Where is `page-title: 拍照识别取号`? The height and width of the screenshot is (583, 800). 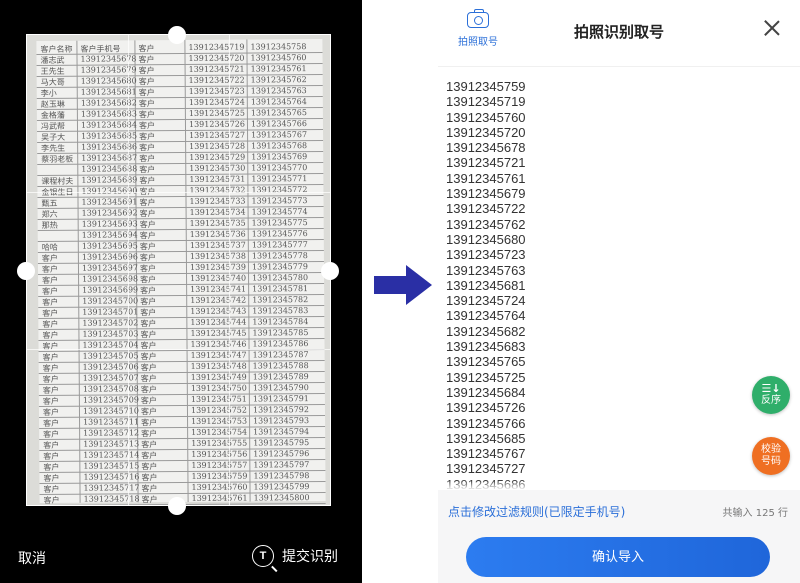 page-title: 拍照识别取号 is located at coordinates (618, 32).